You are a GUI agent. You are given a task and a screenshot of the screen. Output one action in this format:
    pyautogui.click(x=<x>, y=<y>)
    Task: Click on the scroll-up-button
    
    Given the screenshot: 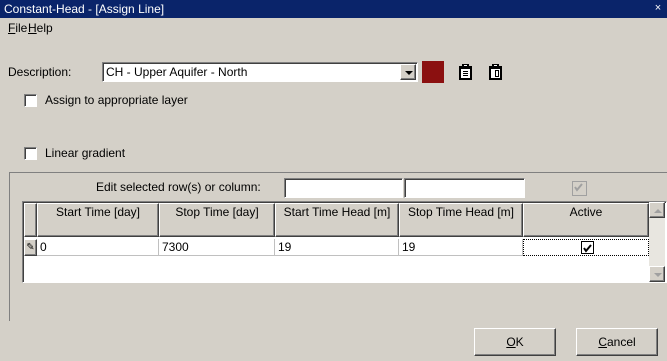 What is the action you would take?
    pyautogui.click(x=657, y=210)
    